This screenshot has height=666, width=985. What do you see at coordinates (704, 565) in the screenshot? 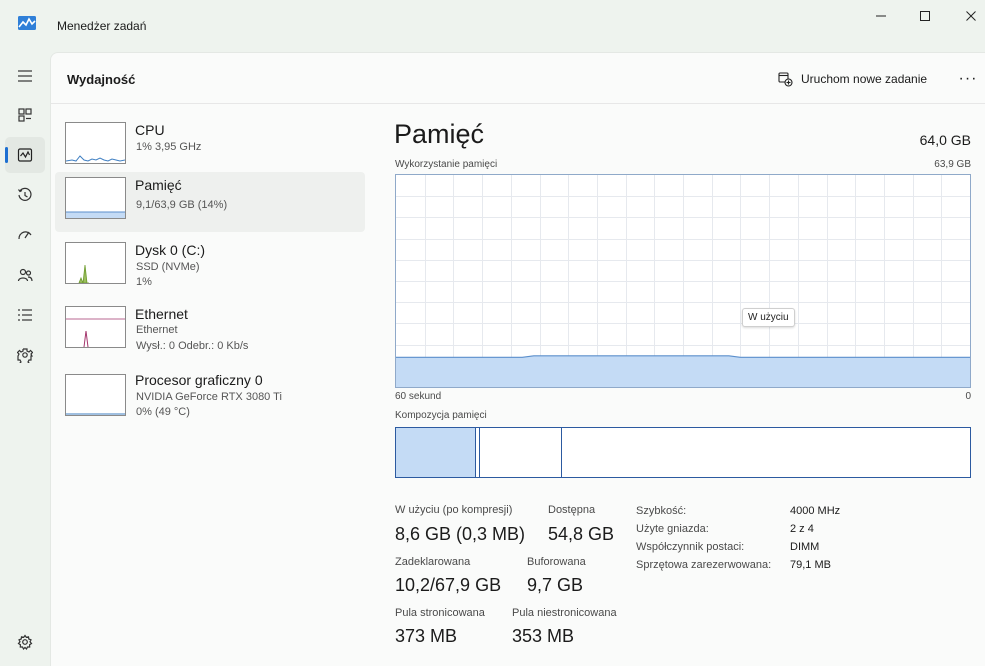
I see `hardware-reserved-label: Sprzętowa zarezerwowana:` at bounding box center [704, 565].